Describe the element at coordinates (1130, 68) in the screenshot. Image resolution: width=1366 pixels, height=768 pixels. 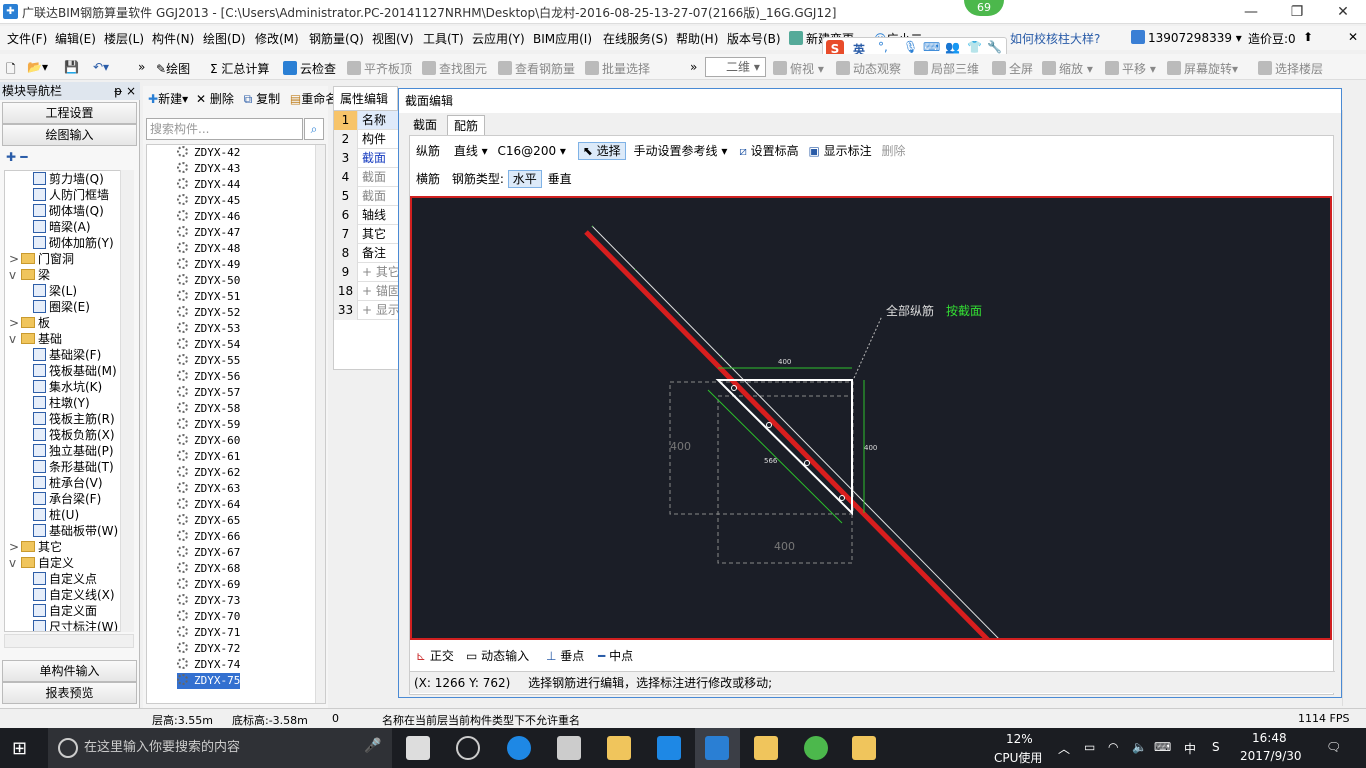
I see `pan-button: 平移 ▾` at that location.